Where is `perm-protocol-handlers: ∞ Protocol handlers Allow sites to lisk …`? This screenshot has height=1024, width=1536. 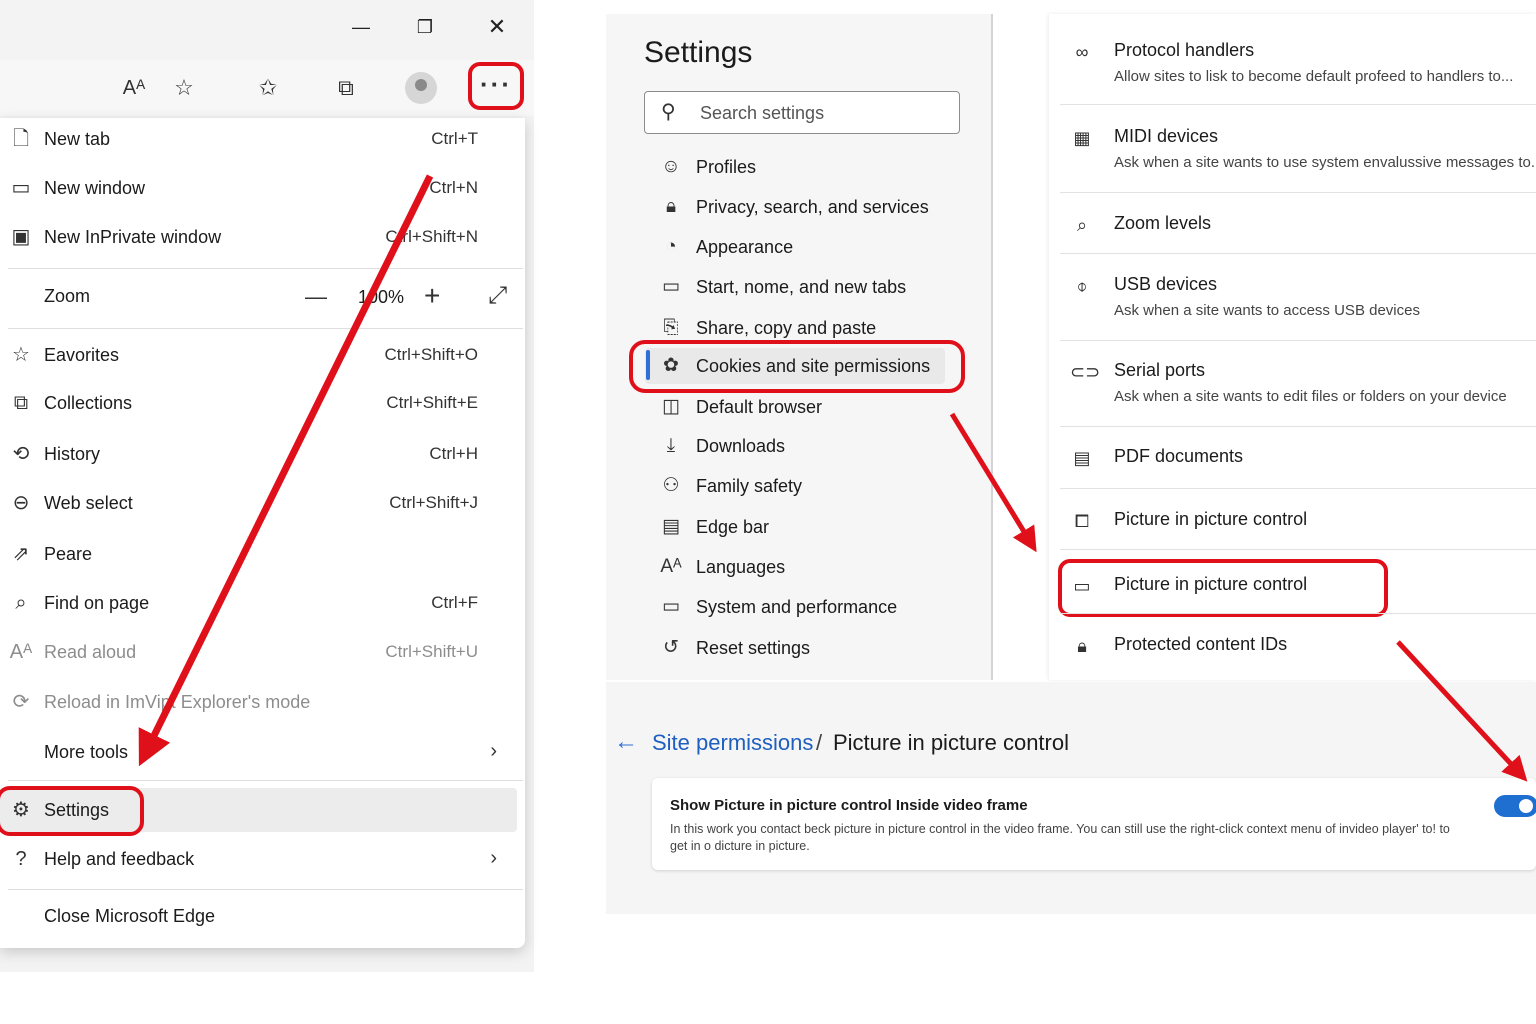 perm-protocol-handlers: ∞ Protocol handlers Allow sites to lisk … is located at coordinates (1298, 70).